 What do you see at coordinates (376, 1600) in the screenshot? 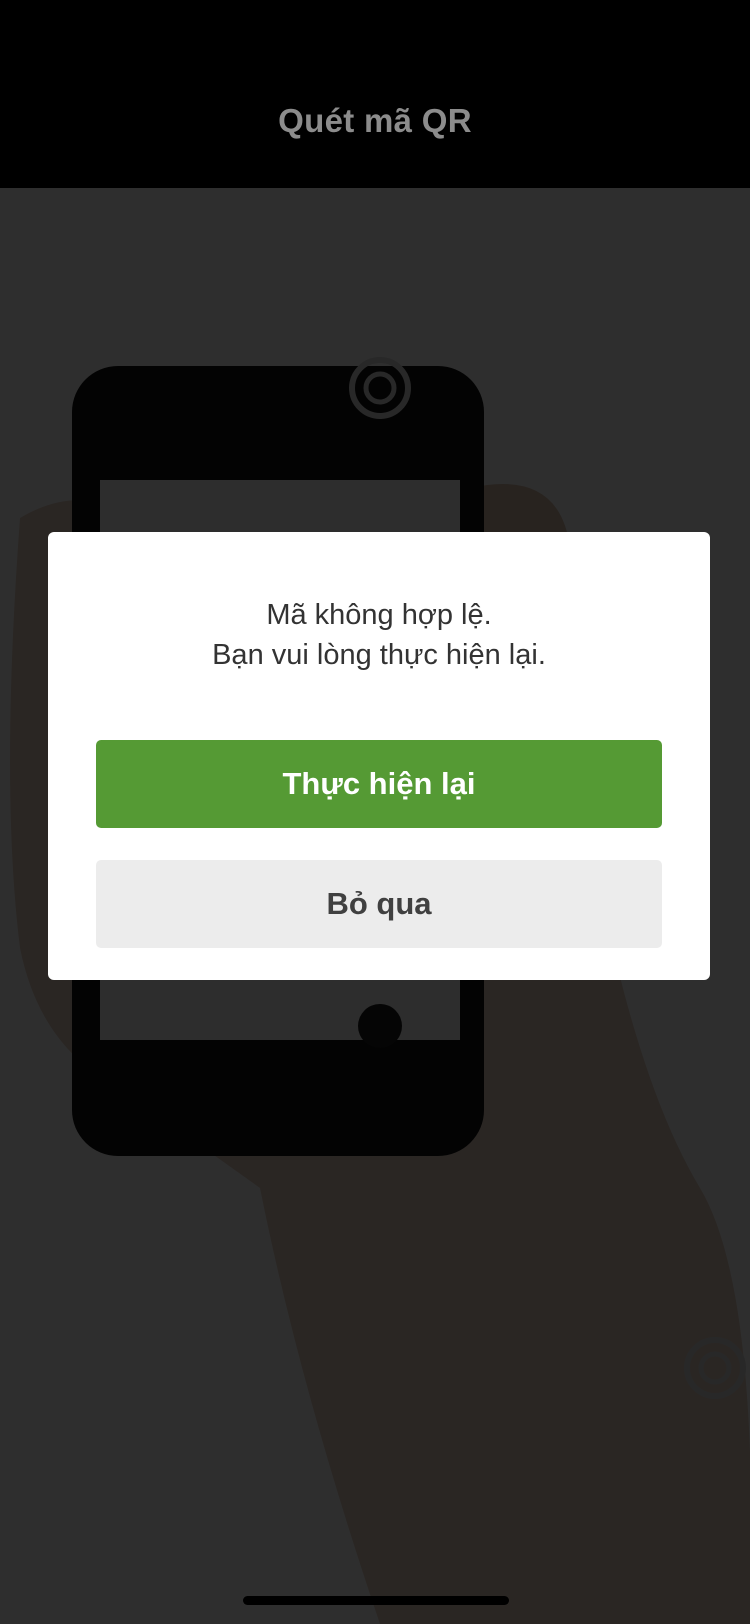
I see `home-indicator` at bounding box center [376, 1600].